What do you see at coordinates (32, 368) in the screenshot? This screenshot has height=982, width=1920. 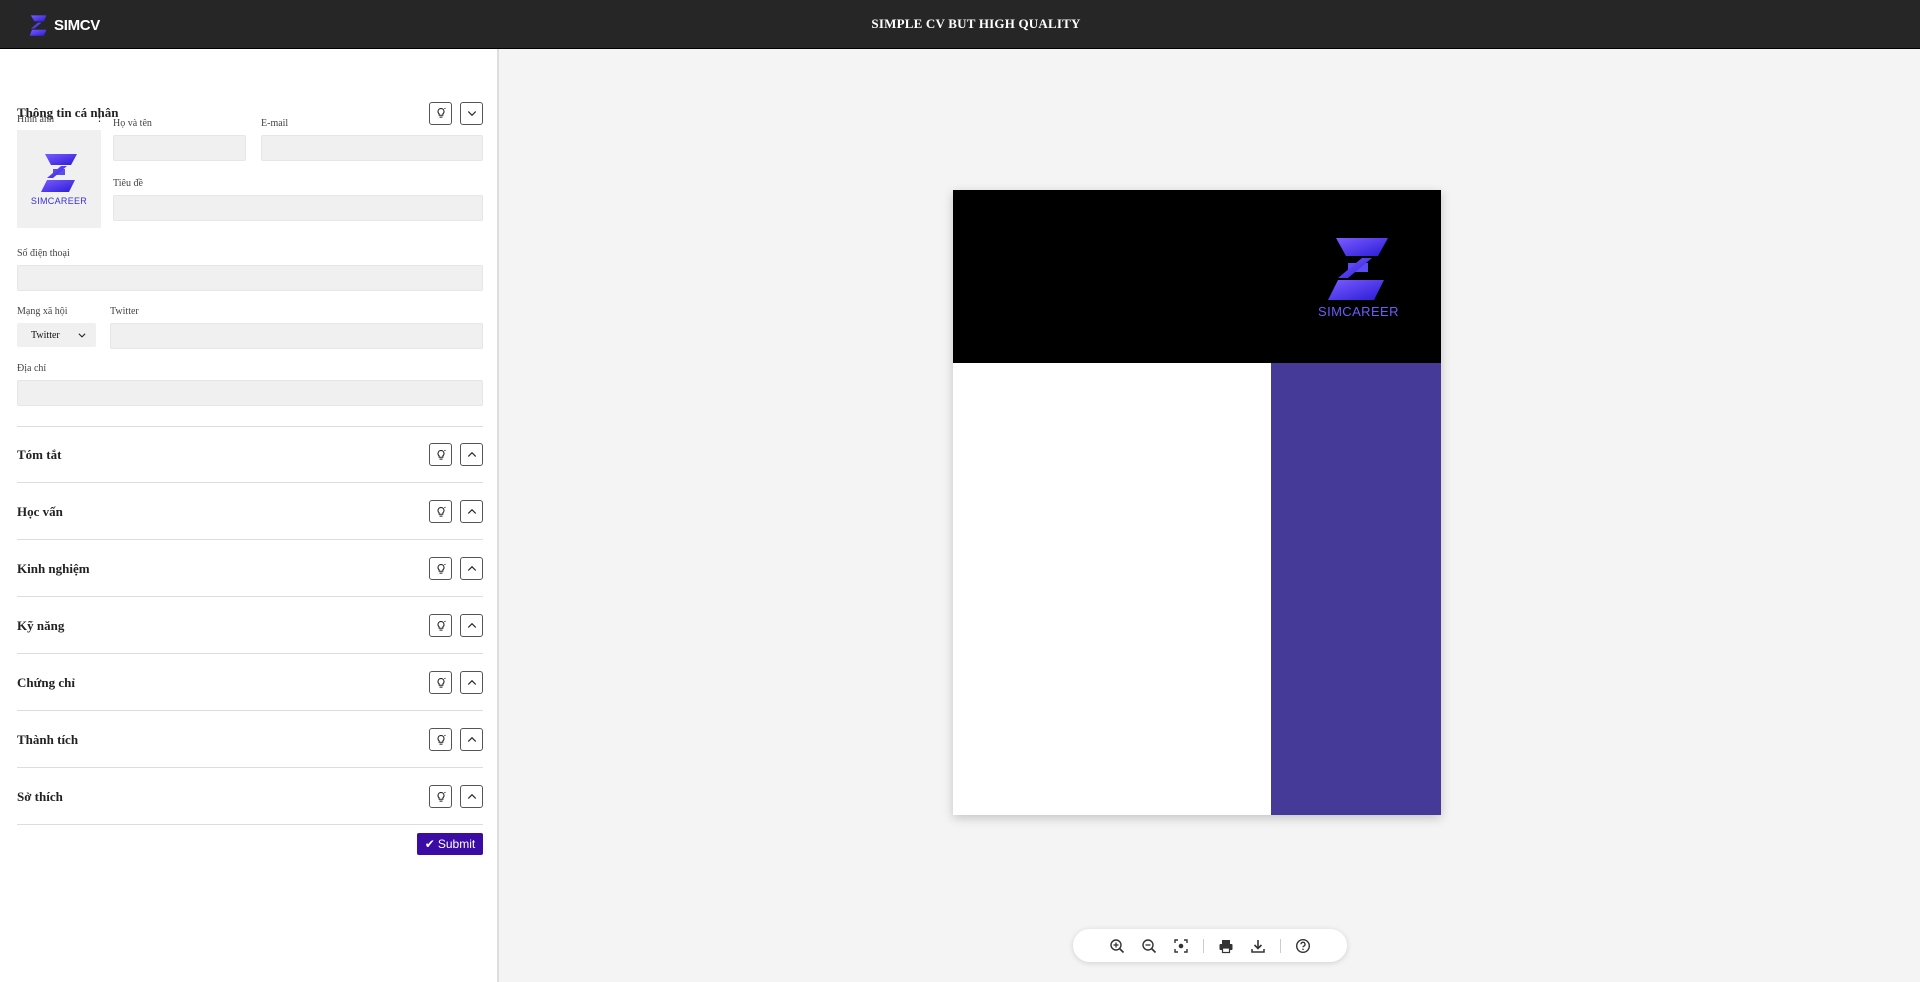 I see `address-label: Địa chỉ` at bounding box center [32, 368].